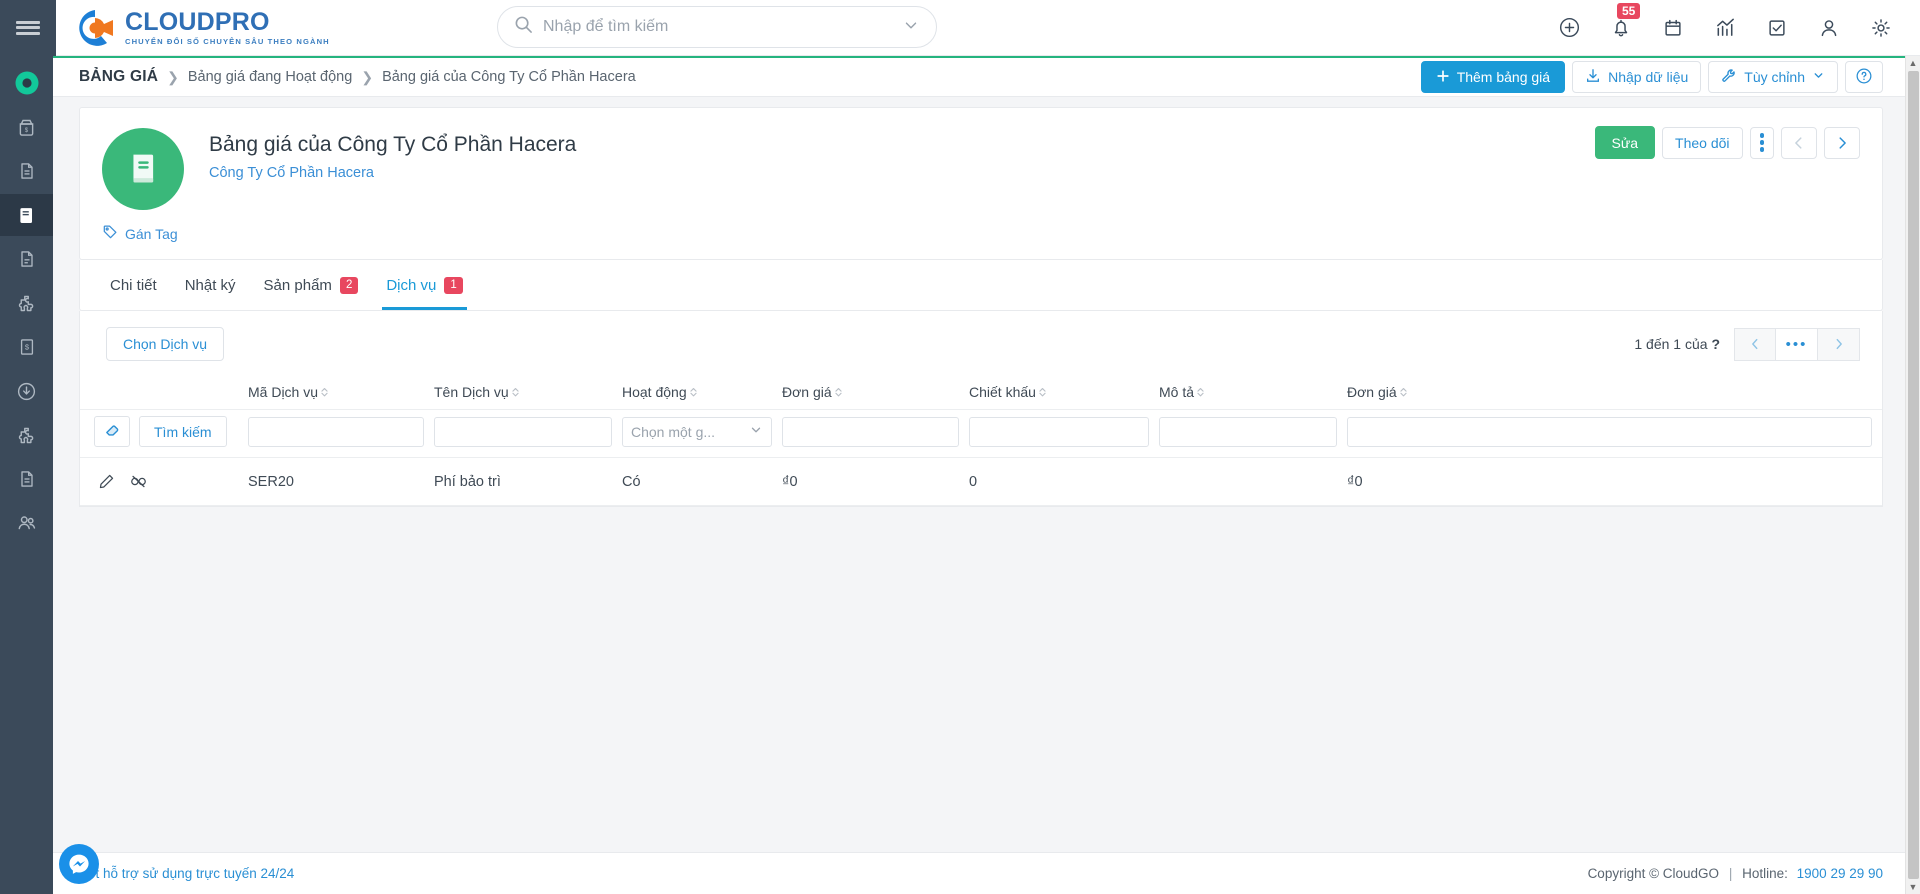  Describe the element at coordinates (140, 233) in the screenshot. I see `assign-tag-button: Gán Tag` at that location.